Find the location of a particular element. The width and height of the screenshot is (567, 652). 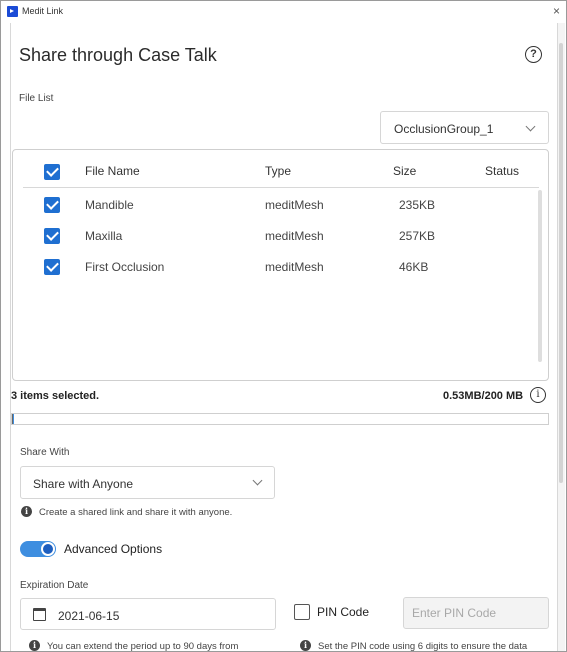

pin-code-checkbox is located at coordinates (302, 612).